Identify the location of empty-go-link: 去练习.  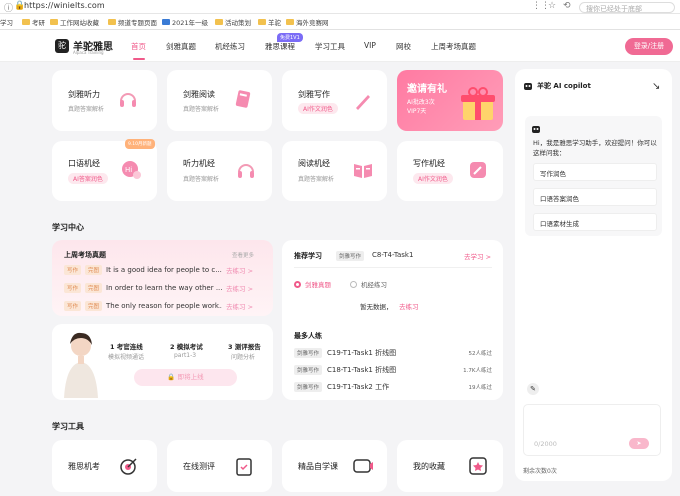
(409, 306).